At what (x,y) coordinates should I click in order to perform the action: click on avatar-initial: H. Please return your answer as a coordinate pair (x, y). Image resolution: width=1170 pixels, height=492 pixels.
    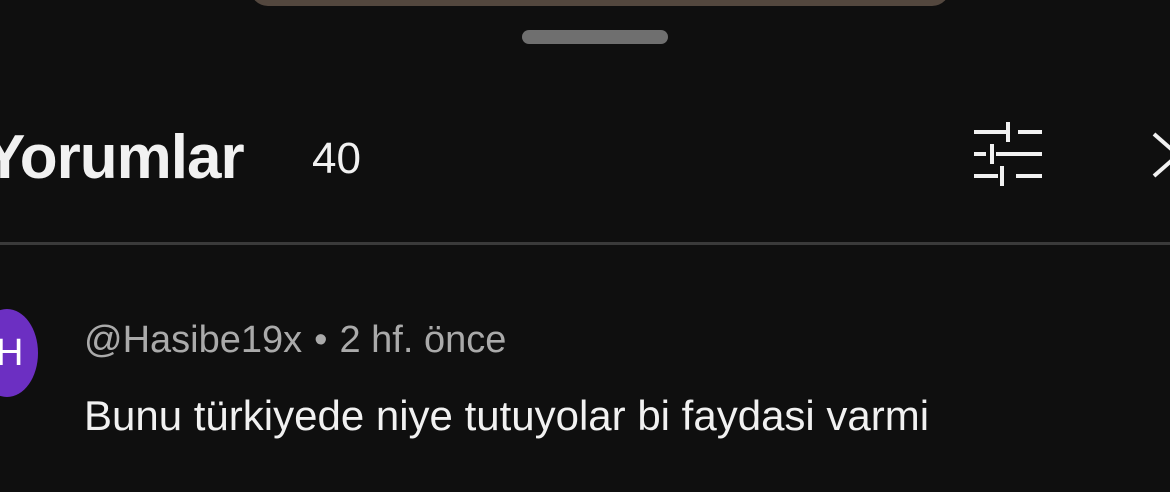
    Looking at the image, I should click on (12, 353).